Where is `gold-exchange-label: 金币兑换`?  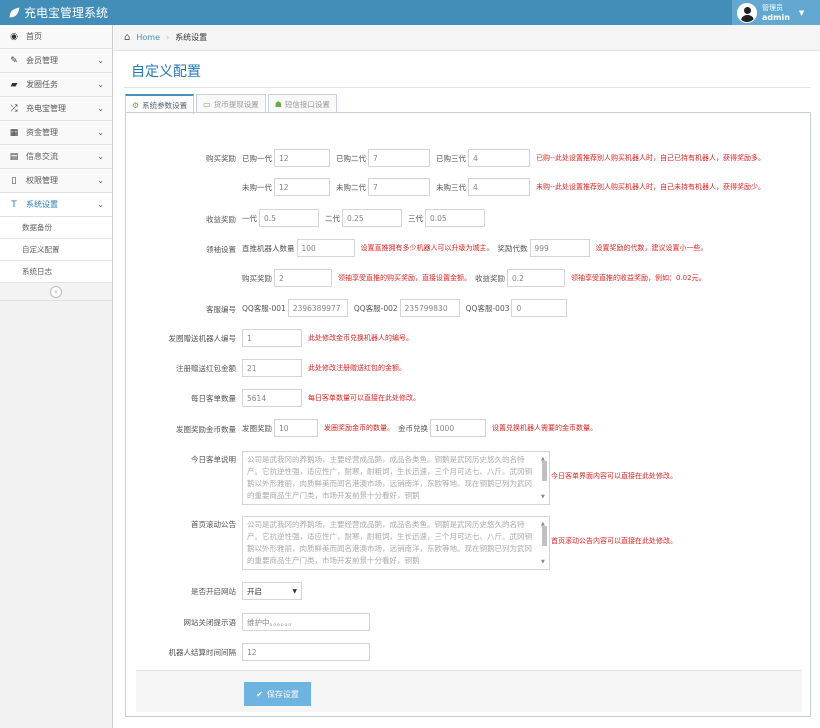
gold-exchange-label: 金币兑换 is located at coordinates (413, 428).